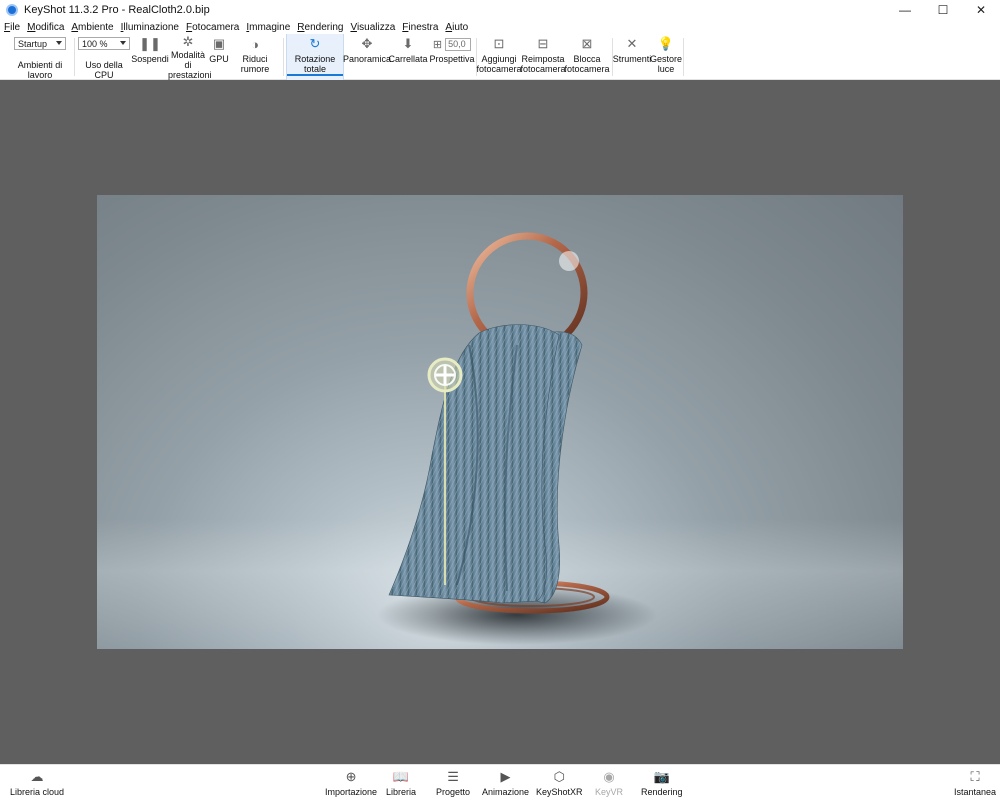  Describe the element at coordinates (505, 776) in the screenshot. I see `play-icon: ▶` at that location.